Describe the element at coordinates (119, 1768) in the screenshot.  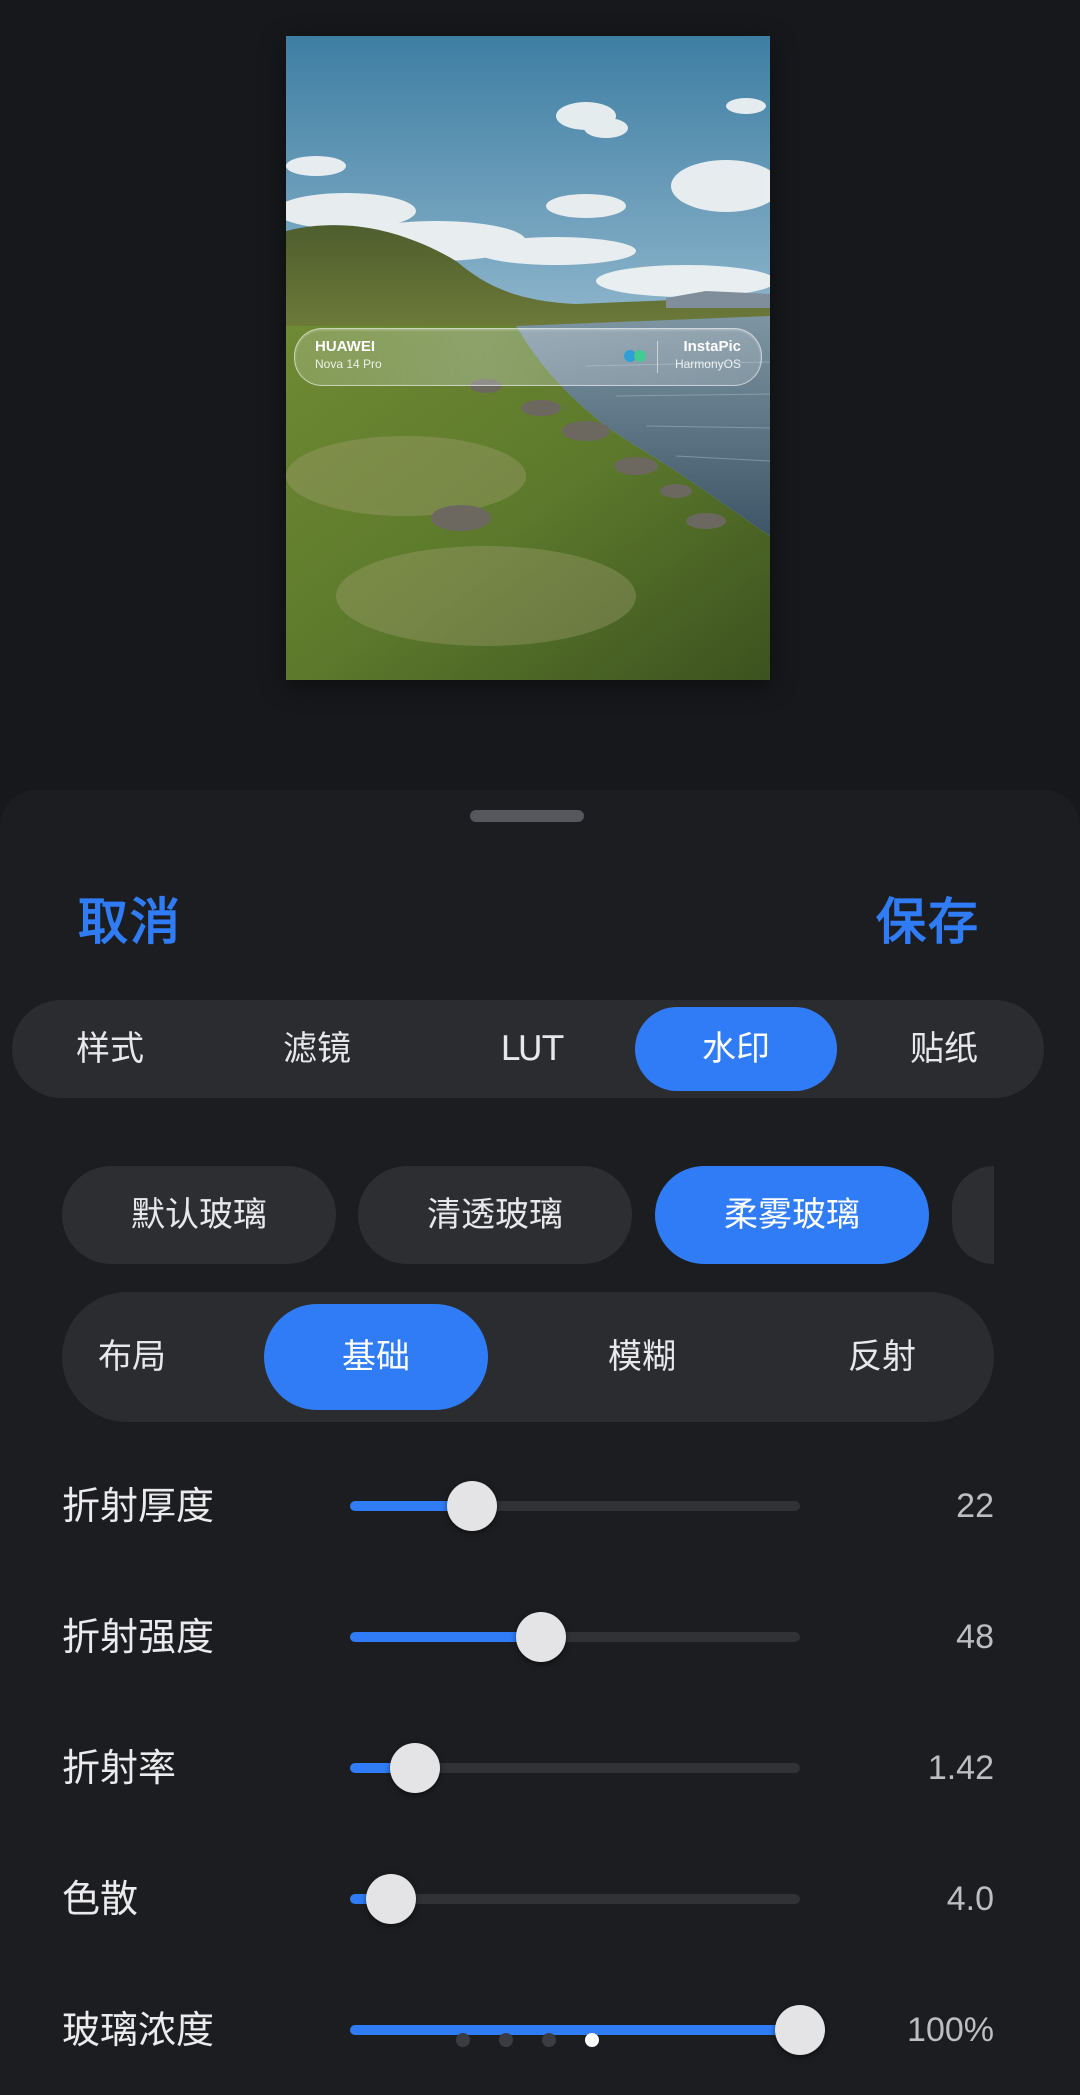
I see `slider-label: 折射率` at that location.